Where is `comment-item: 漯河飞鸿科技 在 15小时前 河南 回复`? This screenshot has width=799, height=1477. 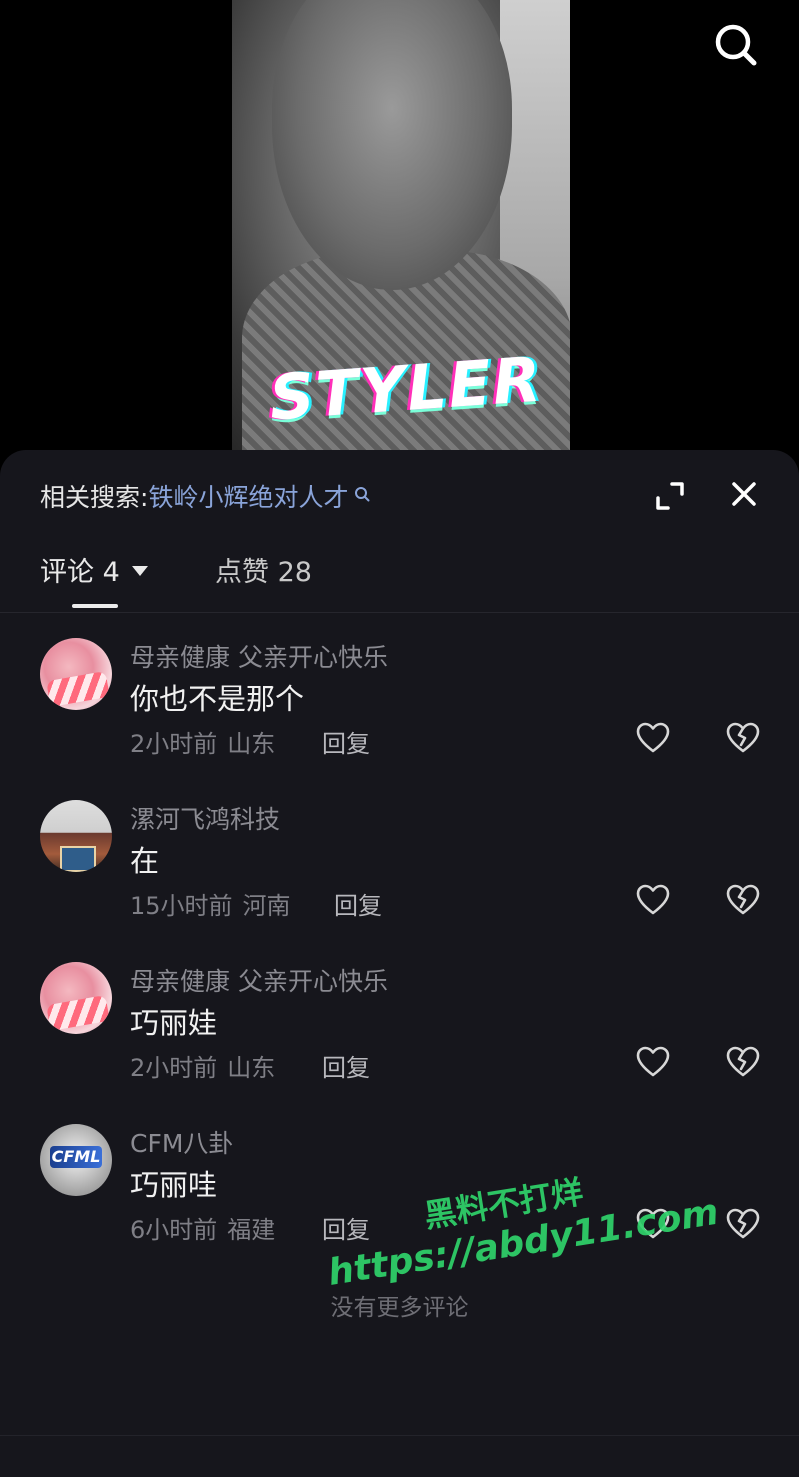 comment-item: 漯河飞鸿科技 在 15小时前 河南 回复 is located at coordinates (399, 875).